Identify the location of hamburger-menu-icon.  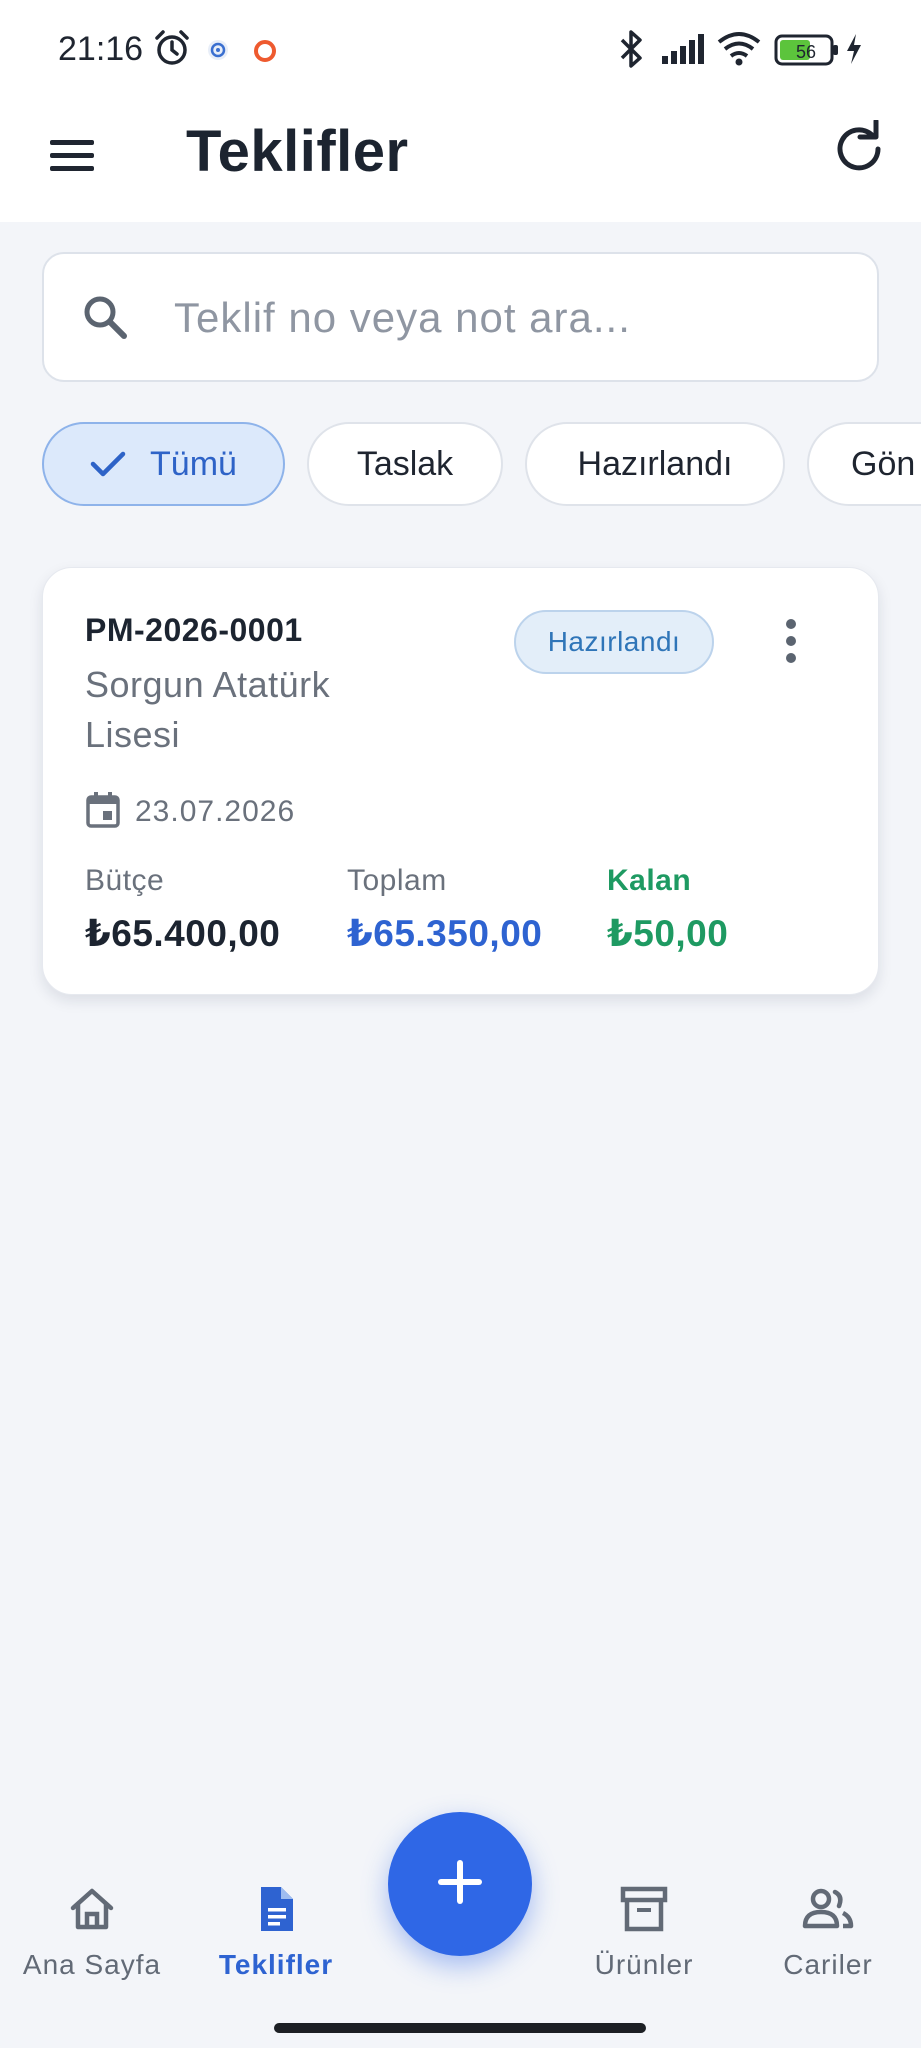
(72, 158).